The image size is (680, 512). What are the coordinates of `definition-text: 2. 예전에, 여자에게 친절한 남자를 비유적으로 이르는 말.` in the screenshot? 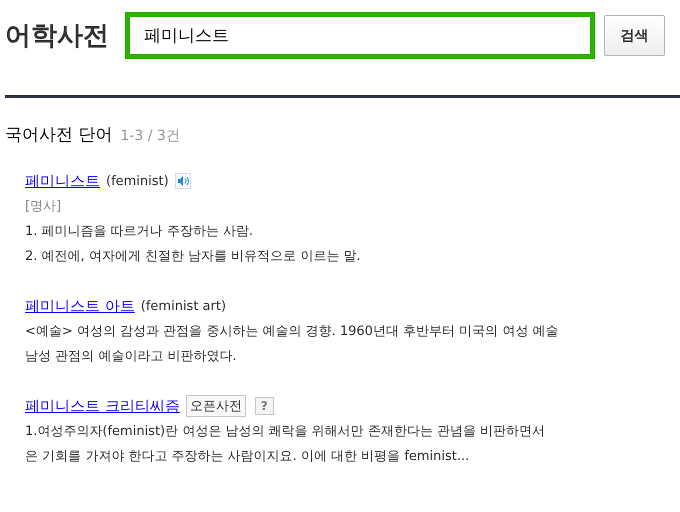 It's located at (193, 257).